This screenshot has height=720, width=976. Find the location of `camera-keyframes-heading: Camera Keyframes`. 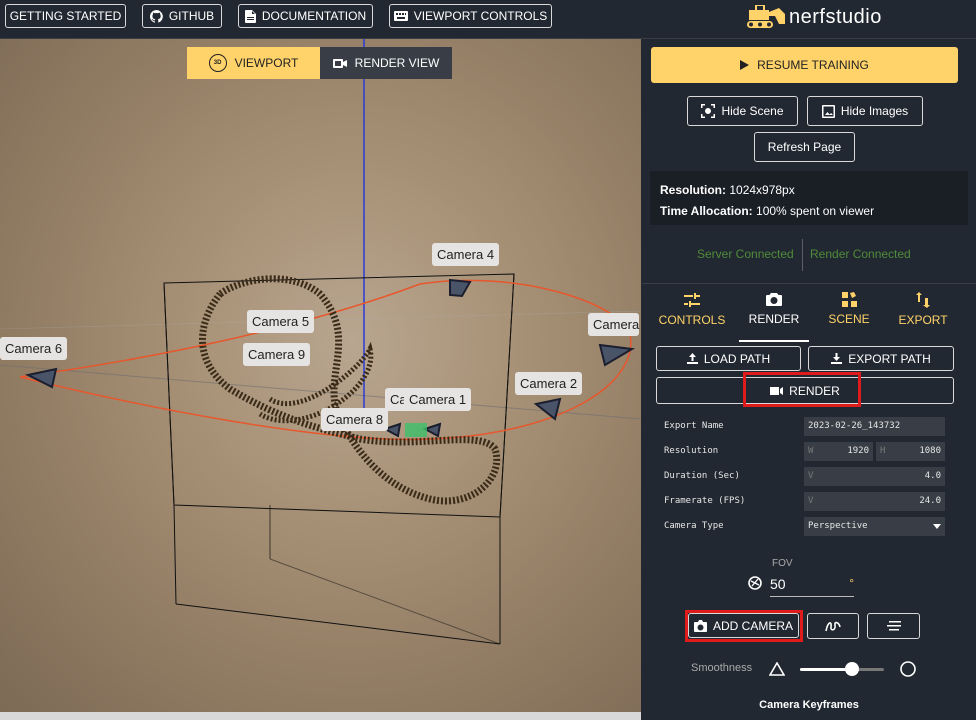

camera-keyframes-heading: Camera Keyframes is located at coordinates (809, 705).